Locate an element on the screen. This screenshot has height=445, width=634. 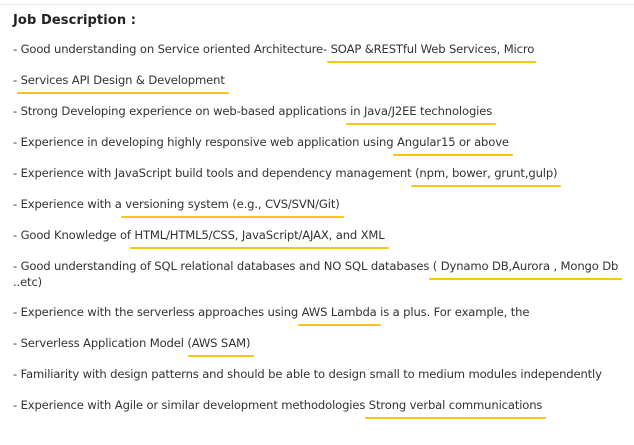
list-item: - Serverless Application Model (AWS SAM) is located at coordinates (132, 343).